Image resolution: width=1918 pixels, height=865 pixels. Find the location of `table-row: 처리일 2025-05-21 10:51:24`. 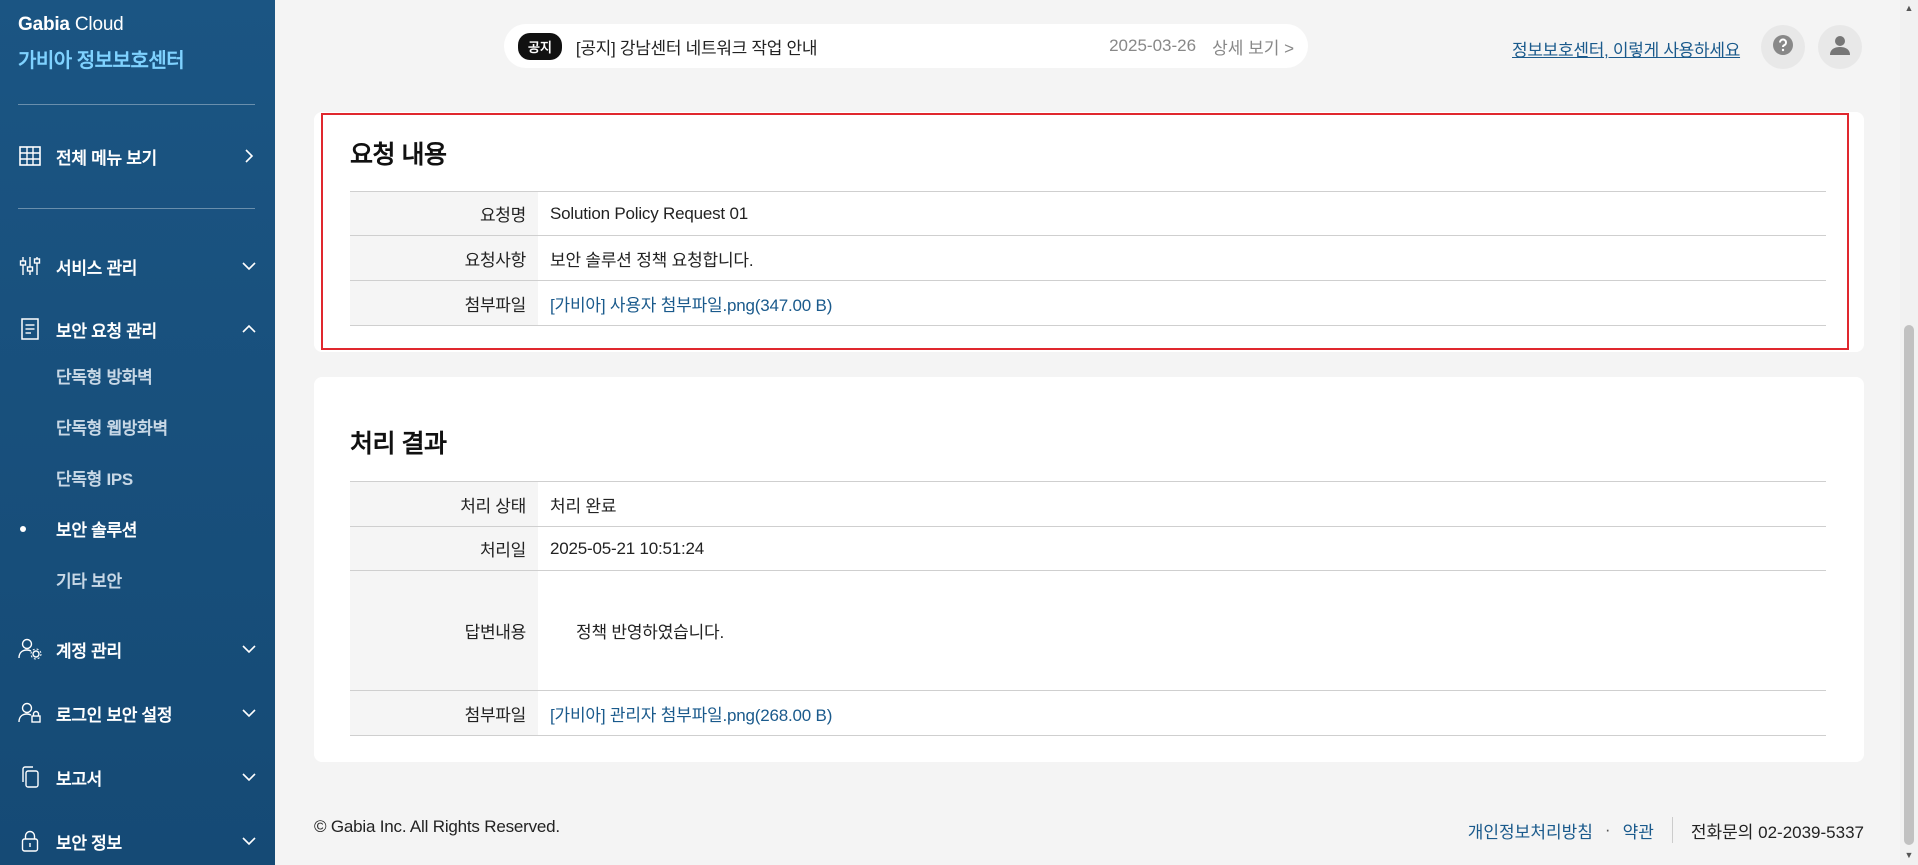

table-row: 처리일 2025-05-21 10:51:24 is located at coordinates (1088, 549).